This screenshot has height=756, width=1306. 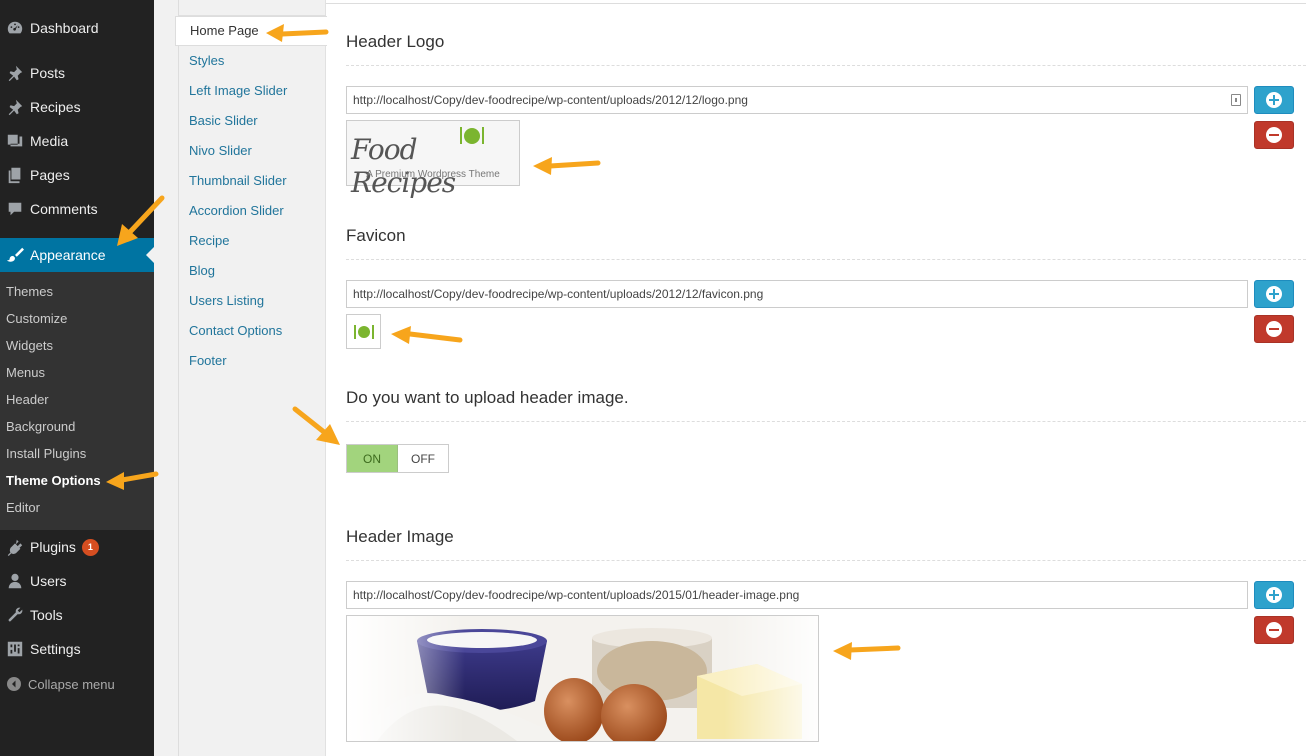 I want to click on menu-settings: Settings, so click(x=77, y=649).